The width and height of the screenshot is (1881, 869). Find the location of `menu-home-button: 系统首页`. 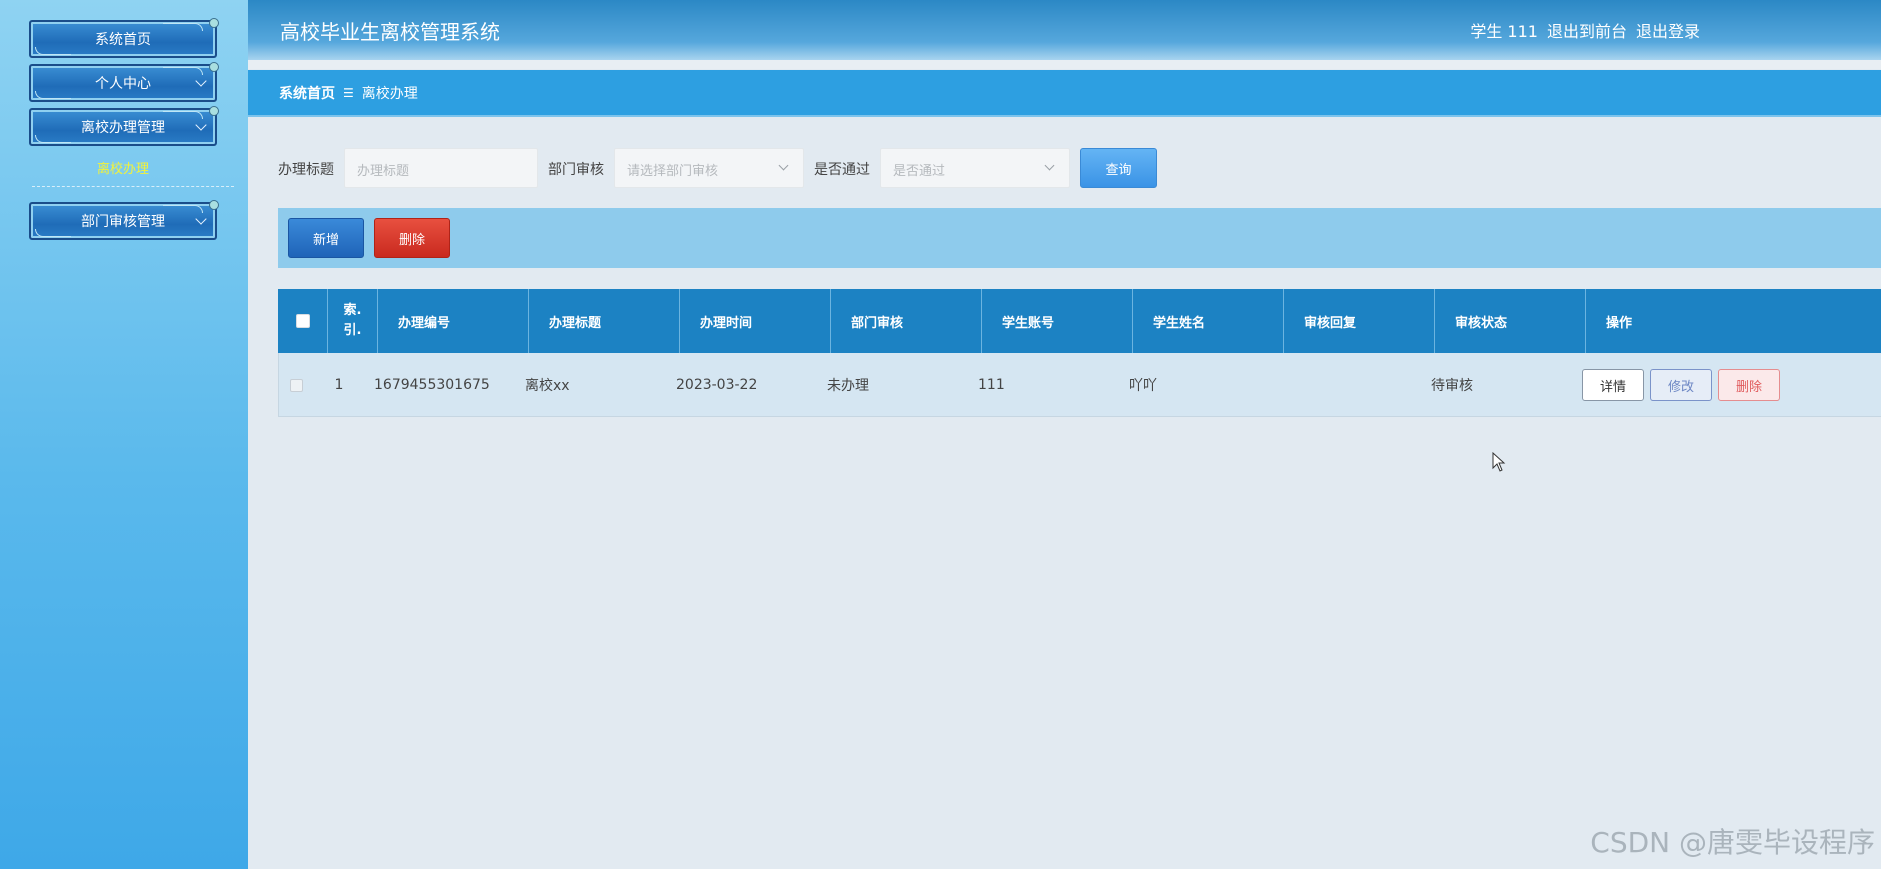

menu-home-button: 系统首页 is located at coordinates (124, 38).